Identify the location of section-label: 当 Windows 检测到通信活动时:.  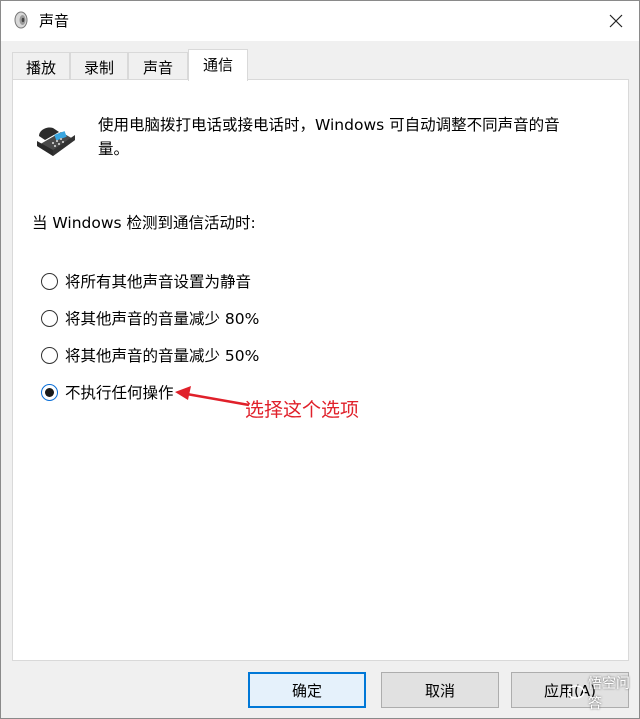
(144, 223).